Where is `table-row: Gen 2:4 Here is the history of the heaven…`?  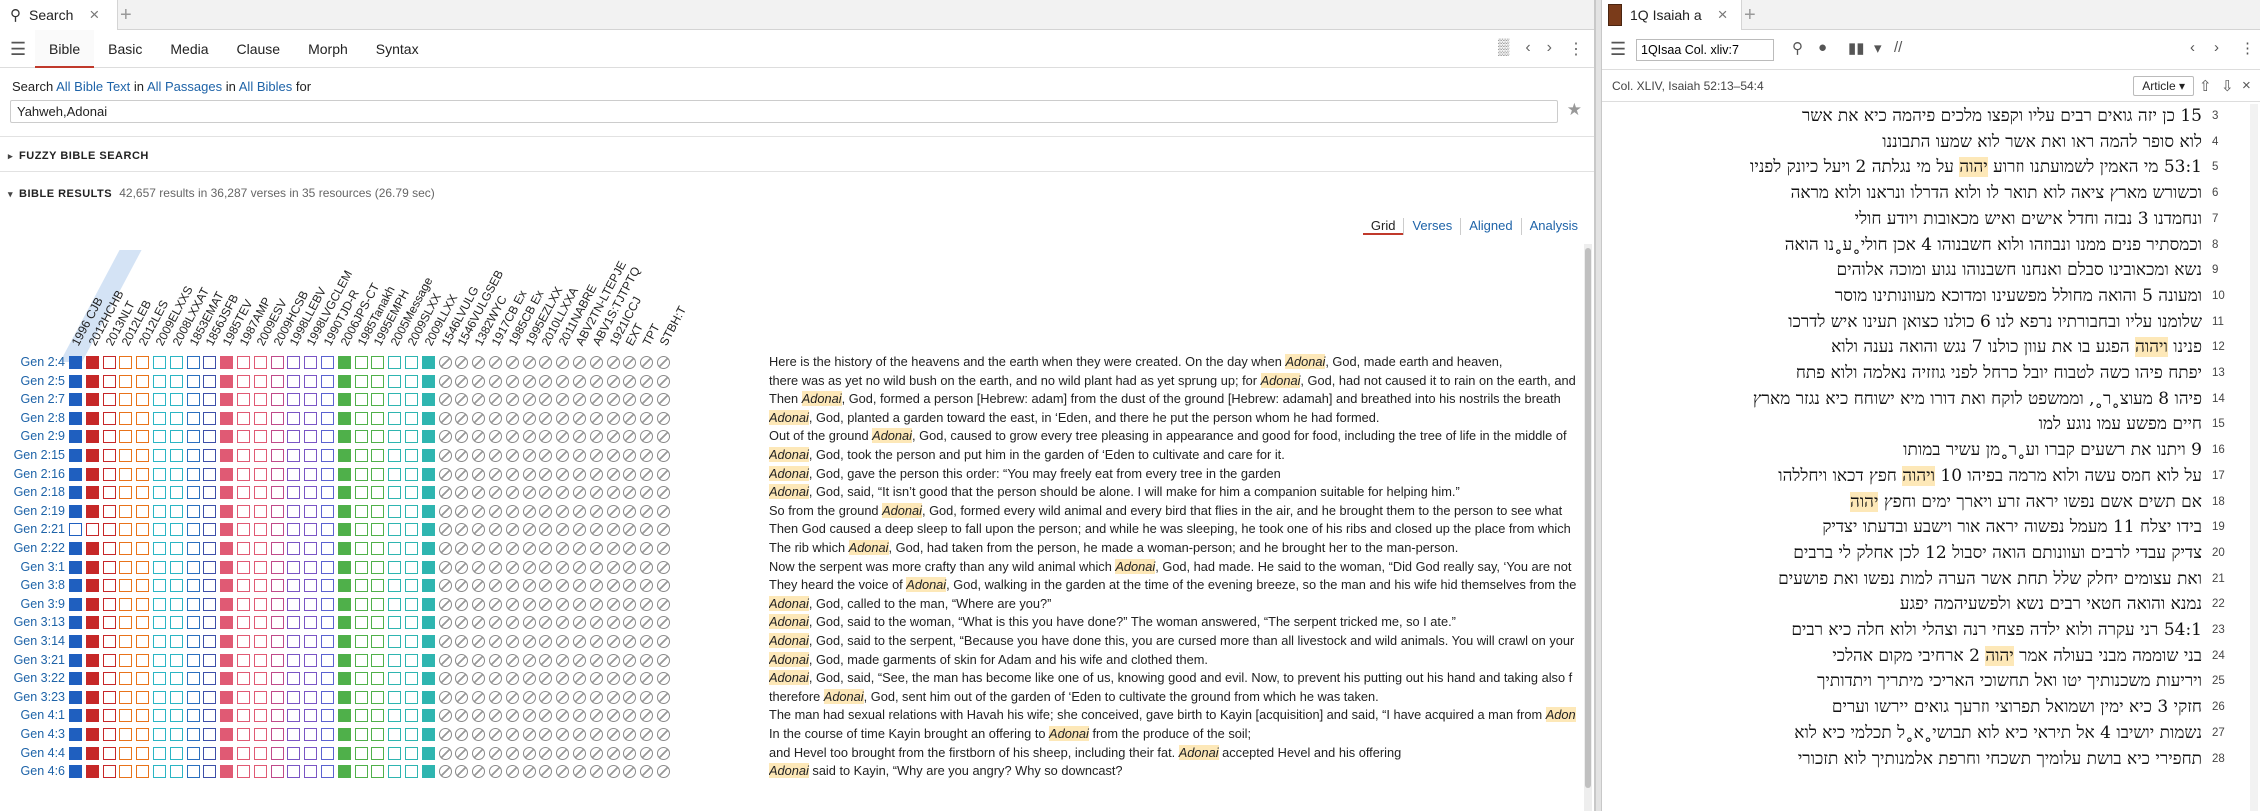
table-row: Gen 2:4 Here is the history of the heaven… is located at coordinates (795, 362).